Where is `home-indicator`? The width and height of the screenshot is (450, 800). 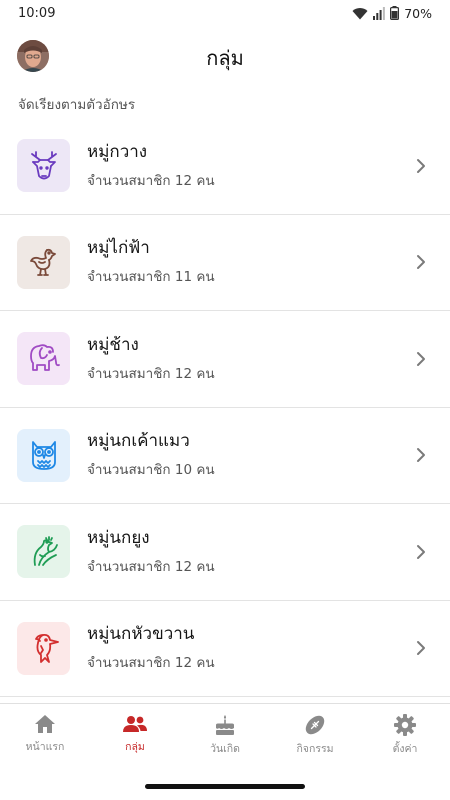 home-indicator is located at coordinates (225, 786).